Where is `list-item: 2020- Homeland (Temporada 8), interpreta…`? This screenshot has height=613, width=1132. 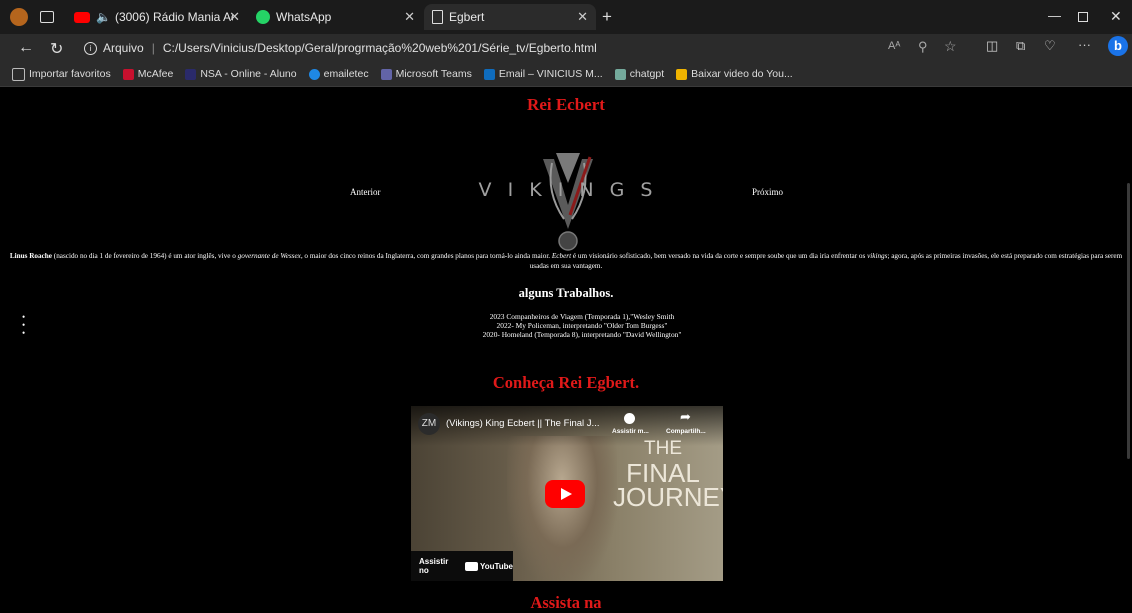
list-item: 2020- Homeland (Temporada 8), interpreta… is located at coordinates (582, 334).